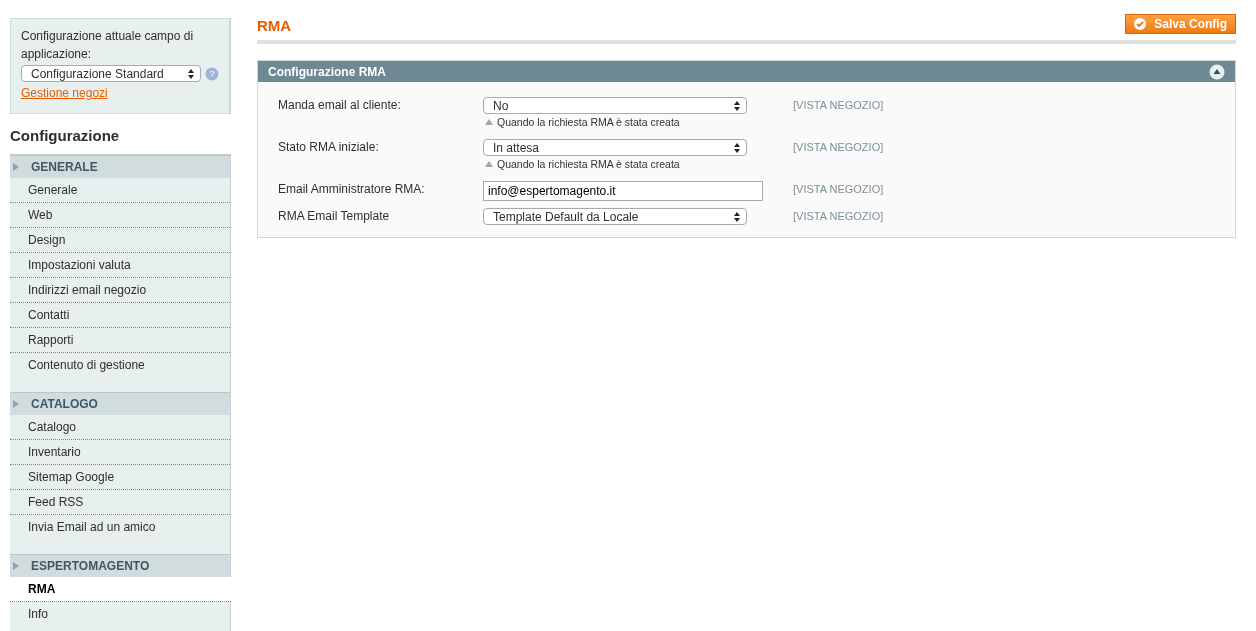 The width and height of the screenshot is (1256, 631). Describe the element at coordinates (120, 403) in the screenshot. I see `sidebar-group-header: CATALOGO` at that location.